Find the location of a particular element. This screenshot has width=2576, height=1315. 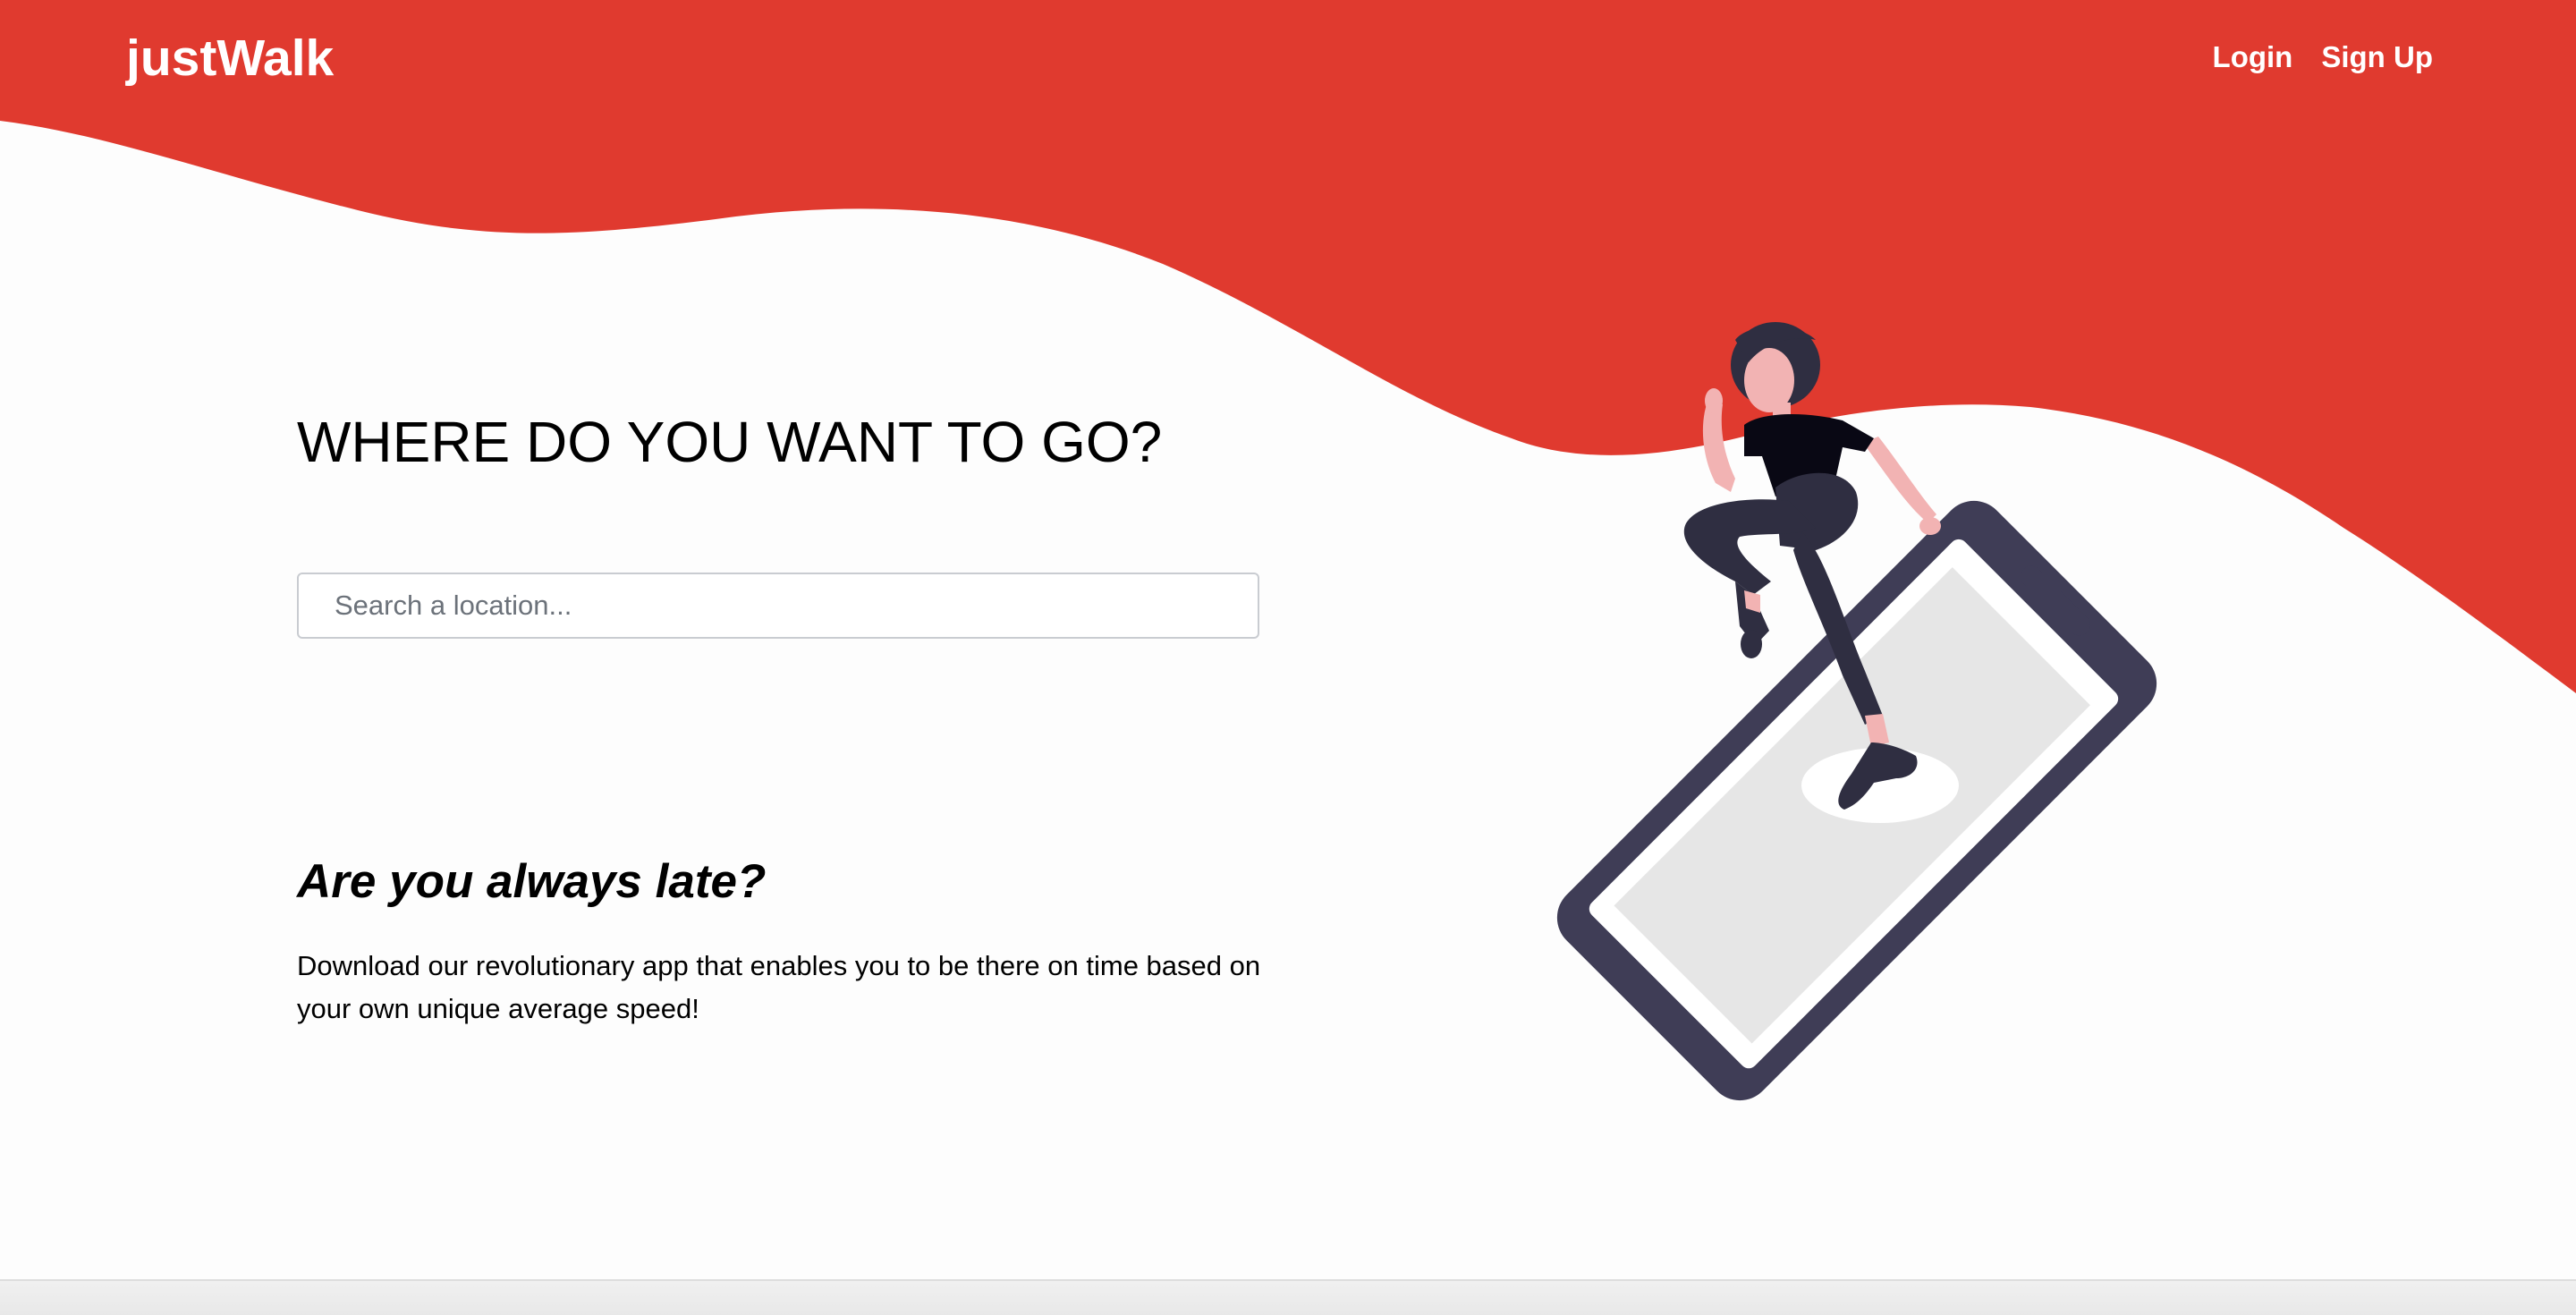

promo-title: Are you always late? is located at coordinates (532, 881).